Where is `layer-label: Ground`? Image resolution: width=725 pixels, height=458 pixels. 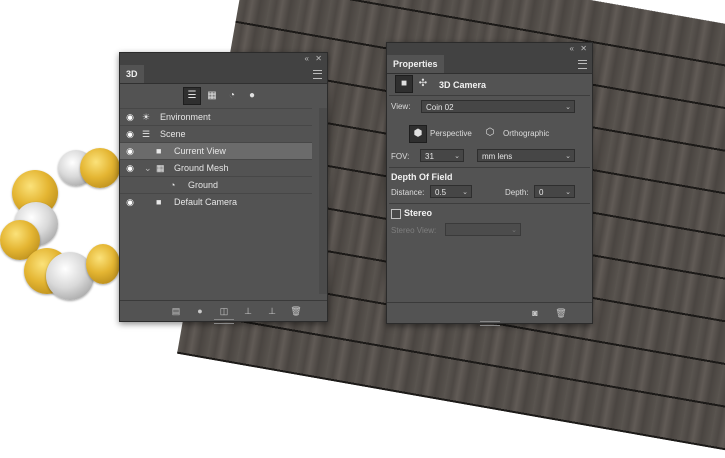
layer-label: Ground is located at coordinates (203, 185).